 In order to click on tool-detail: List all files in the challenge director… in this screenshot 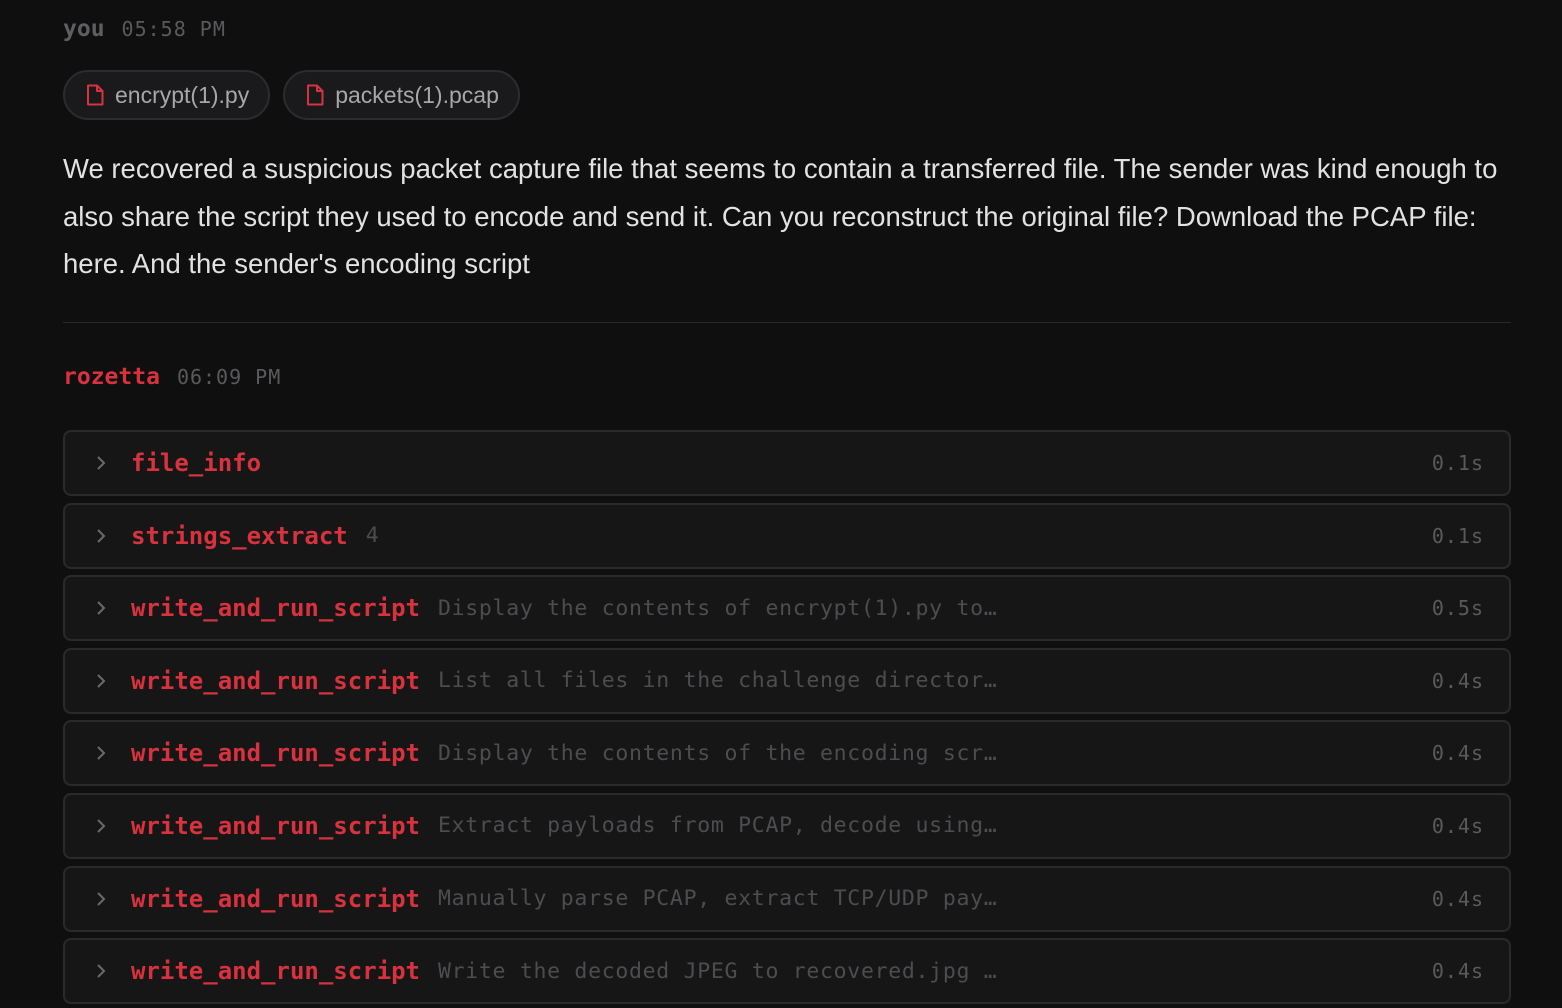, I will do `click(717, 681)`.